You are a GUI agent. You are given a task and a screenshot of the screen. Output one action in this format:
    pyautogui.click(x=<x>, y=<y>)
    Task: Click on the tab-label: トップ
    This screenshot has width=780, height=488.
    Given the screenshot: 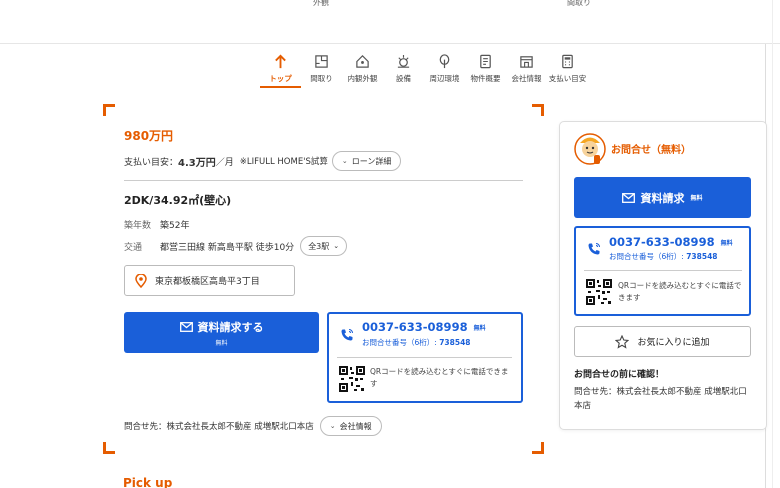 What is the action you would take?
    pyautogui.click(x=280, y=78)
    